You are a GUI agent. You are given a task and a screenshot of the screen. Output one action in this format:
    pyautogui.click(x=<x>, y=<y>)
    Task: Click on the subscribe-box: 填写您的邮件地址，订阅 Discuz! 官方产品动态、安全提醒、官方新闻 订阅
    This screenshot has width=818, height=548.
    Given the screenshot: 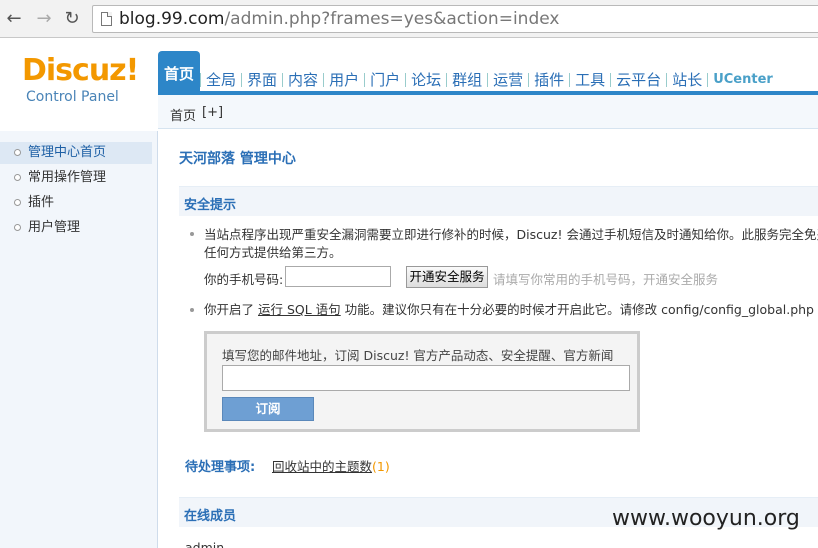 What is the action you would take?
    pyautogui.click(x=422, y=381)
    